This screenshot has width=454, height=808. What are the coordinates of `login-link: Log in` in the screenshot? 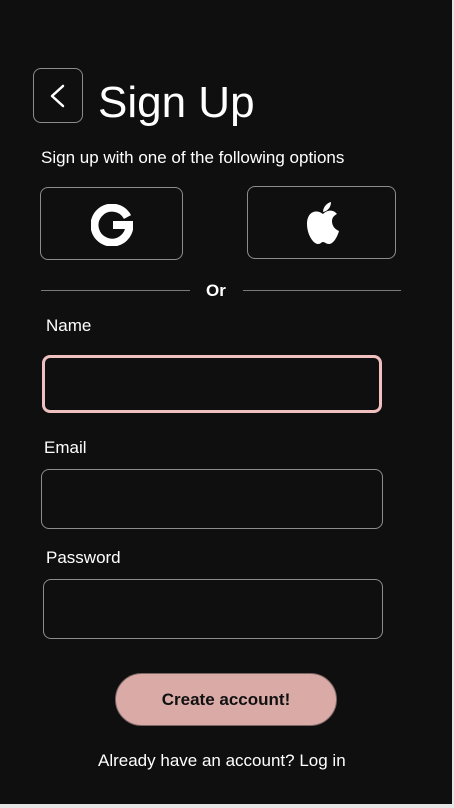 It's located at (322, 760).